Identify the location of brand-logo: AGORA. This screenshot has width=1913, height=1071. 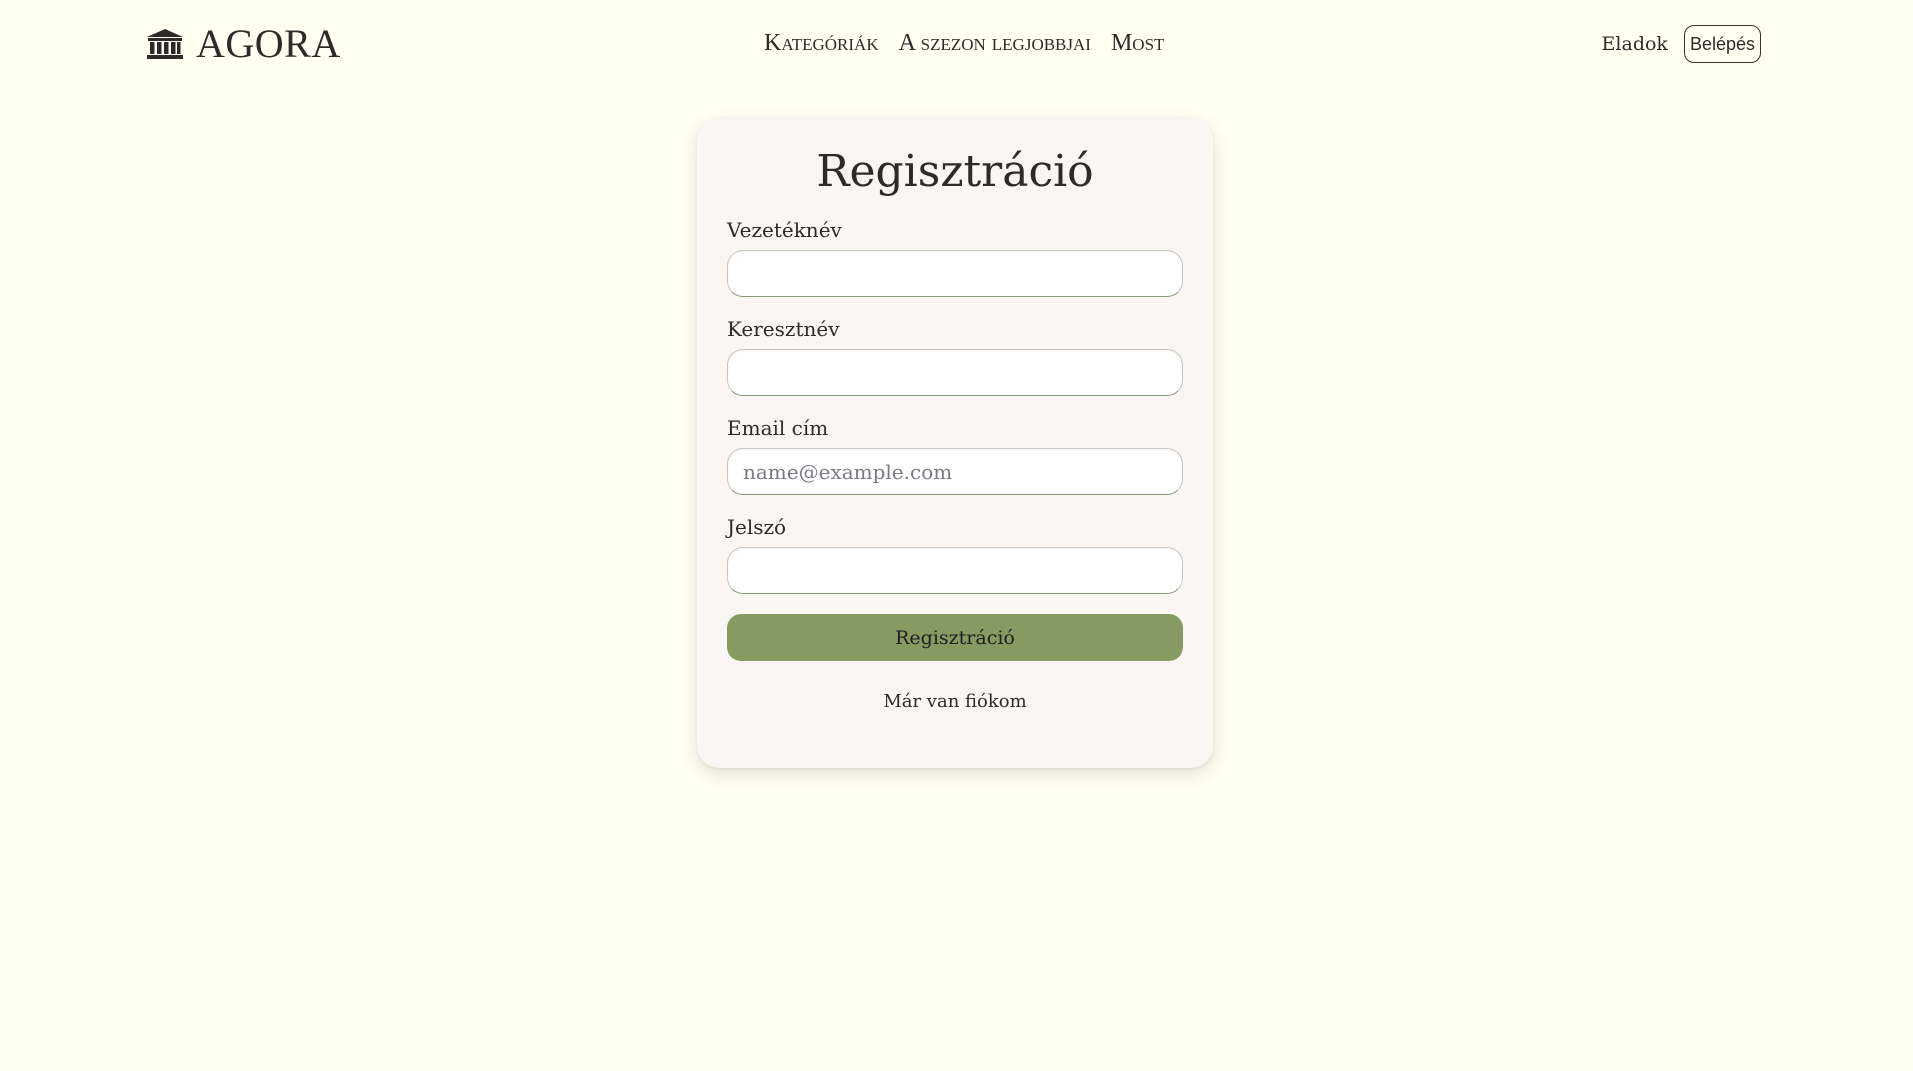
(243, 44).